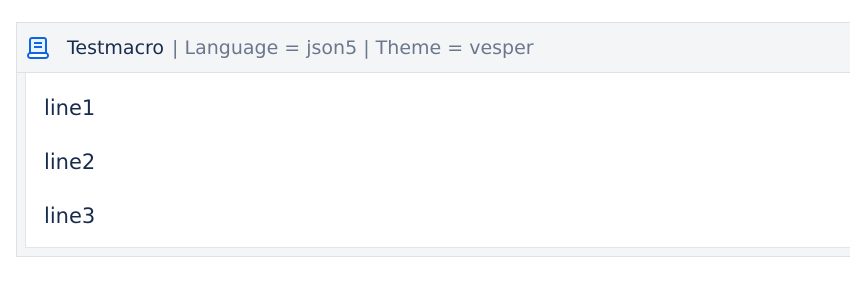 This screenshot has height=290, width=850. What do you see at coordinates (70, 216) in the screenshot?
I see `code-line: line3` at bounding box center [70, 216].